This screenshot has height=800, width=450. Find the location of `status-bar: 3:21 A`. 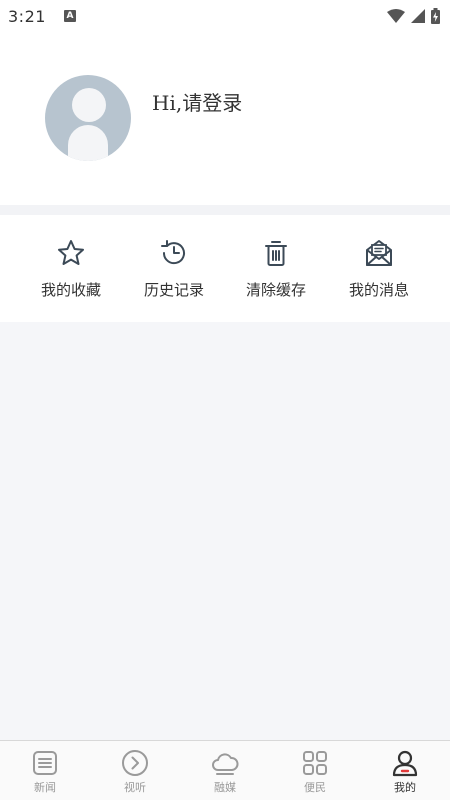

status-bar: 3:21 A is located at coordinates (225, 16).